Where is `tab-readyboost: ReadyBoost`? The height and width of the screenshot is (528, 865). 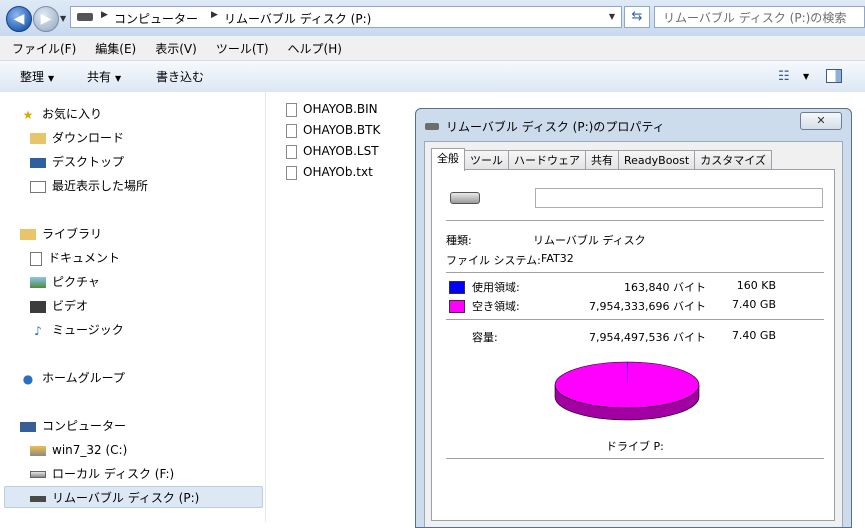 tab-readyboost: ReadyBoost is located at coordinates (657, 160).